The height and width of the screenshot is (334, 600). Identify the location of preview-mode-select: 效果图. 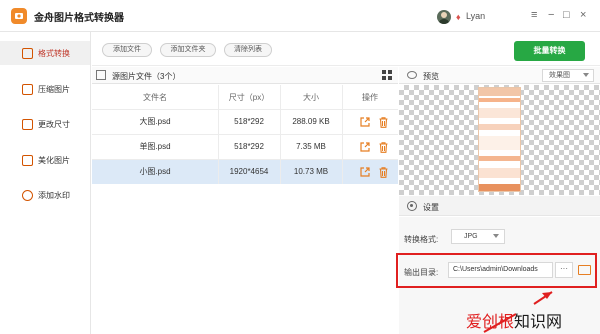
(568, 75).